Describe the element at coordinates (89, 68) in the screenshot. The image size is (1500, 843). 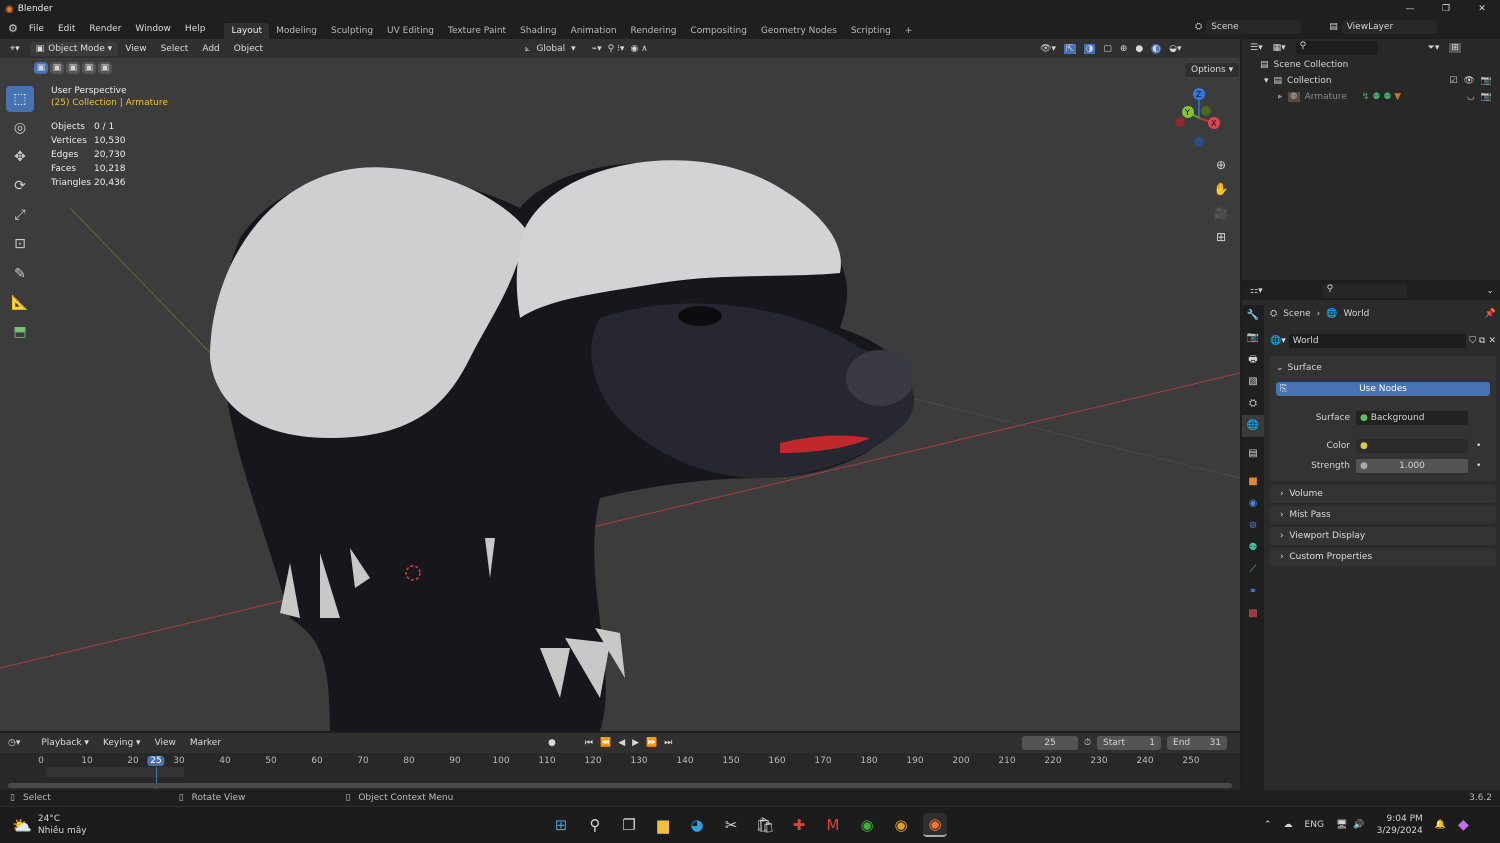
I see `select-invert-icon: ▣` at that location.